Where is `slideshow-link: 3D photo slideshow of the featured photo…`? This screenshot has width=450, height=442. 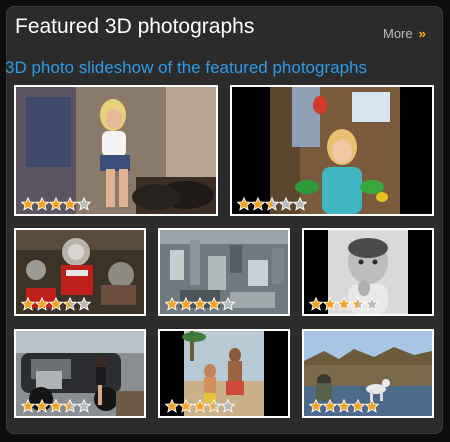 slideshow-link: 3D photo slideshow of the featured photo… is located at coordinates (186, 68).